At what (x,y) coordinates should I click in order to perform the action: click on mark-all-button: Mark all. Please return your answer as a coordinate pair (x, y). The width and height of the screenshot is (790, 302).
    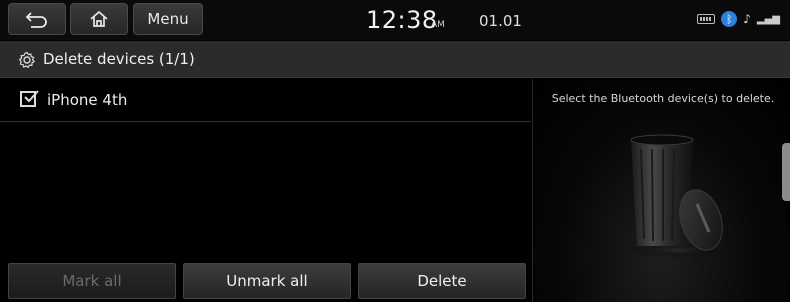
    Looking at the image, I should click on (92, 281).